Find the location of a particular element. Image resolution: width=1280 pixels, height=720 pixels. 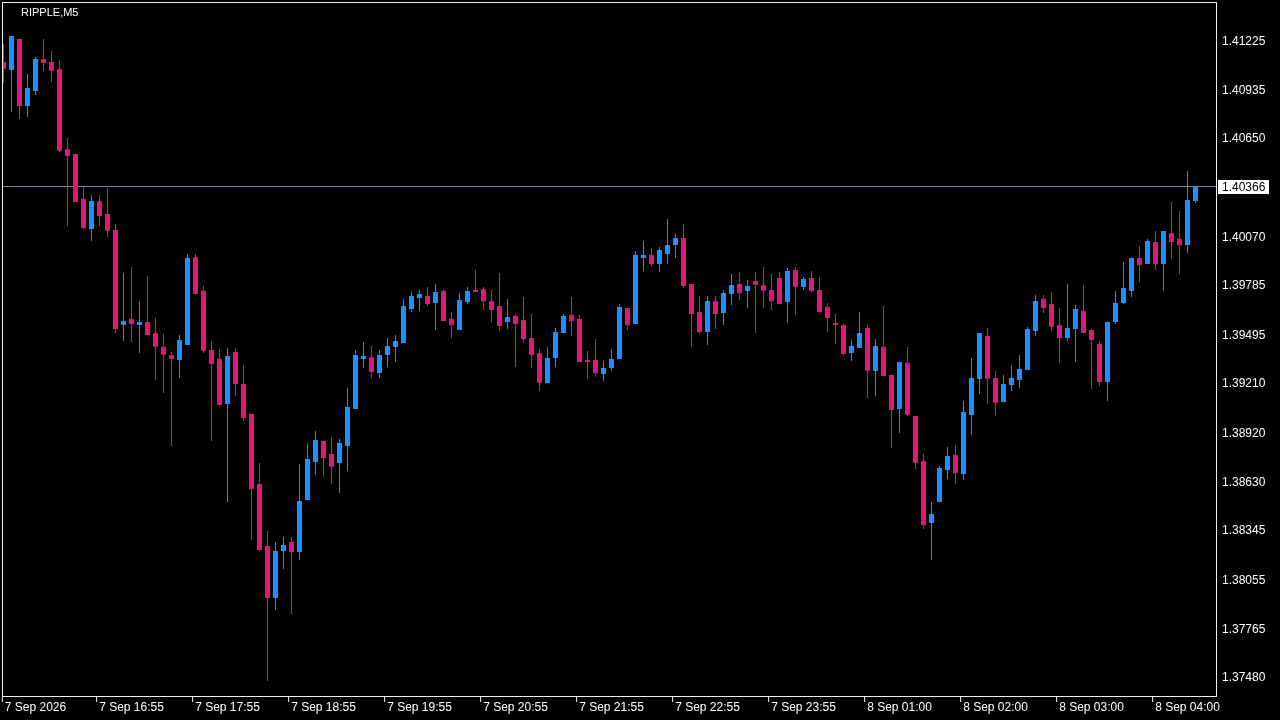

time-label: 8 Sep 02:00 is located at coordinates (995, 707).